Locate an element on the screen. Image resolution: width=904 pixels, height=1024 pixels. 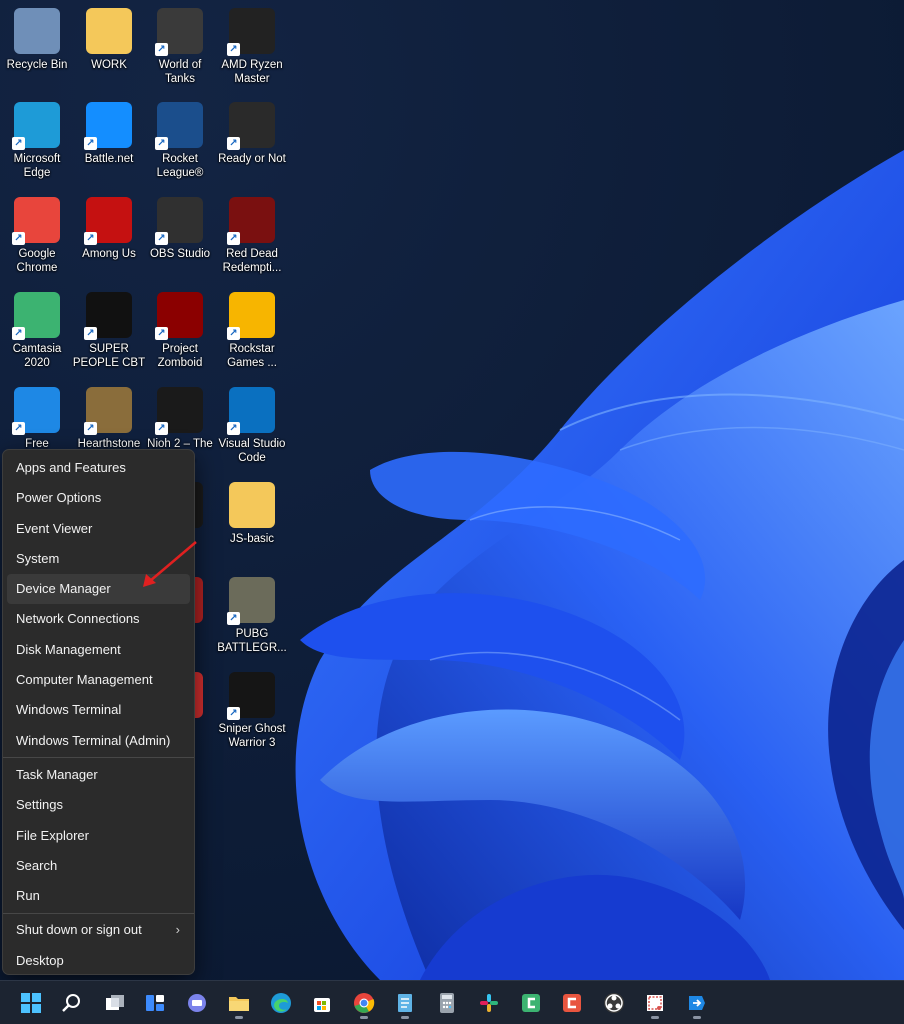
desktop-icon: ↗ Battle.net is located at coordinates (109, 134).